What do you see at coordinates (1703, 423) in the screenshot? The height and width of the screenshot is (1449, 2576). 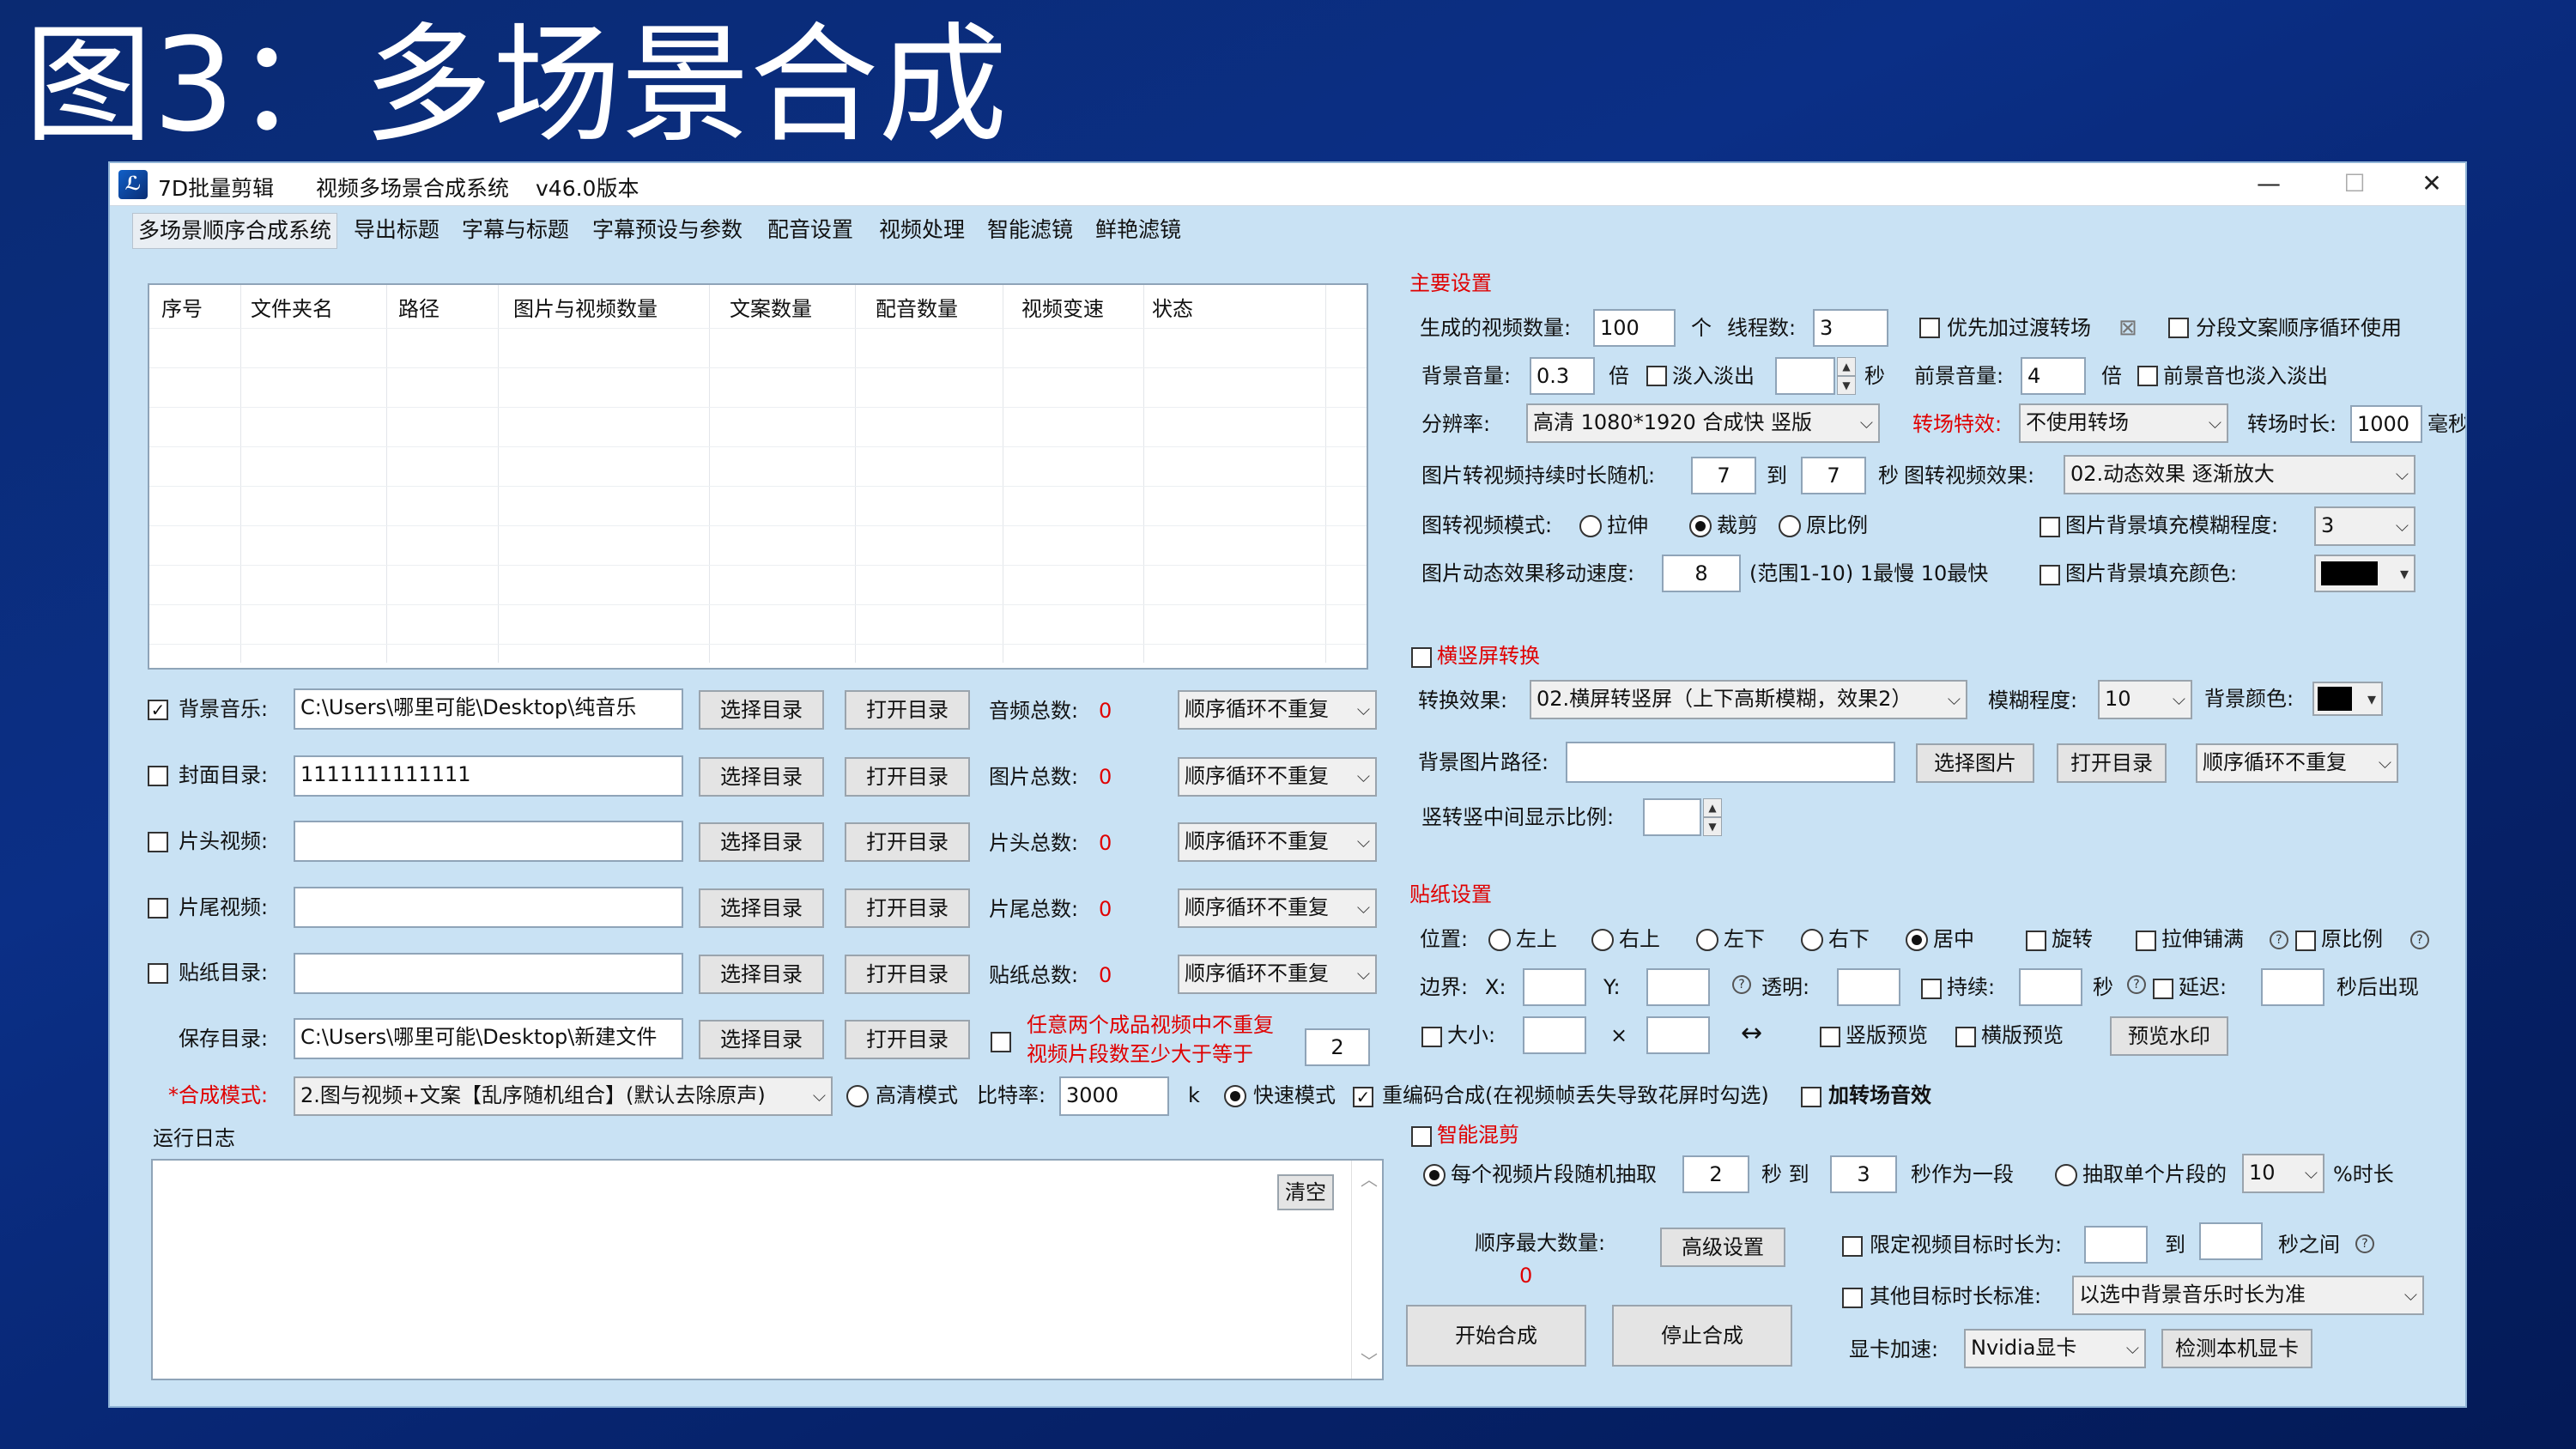 I see `resolution-dropdown: 高清 1080*1920 合成快 竖版 ⌵` at bounding box center [1703, 423].